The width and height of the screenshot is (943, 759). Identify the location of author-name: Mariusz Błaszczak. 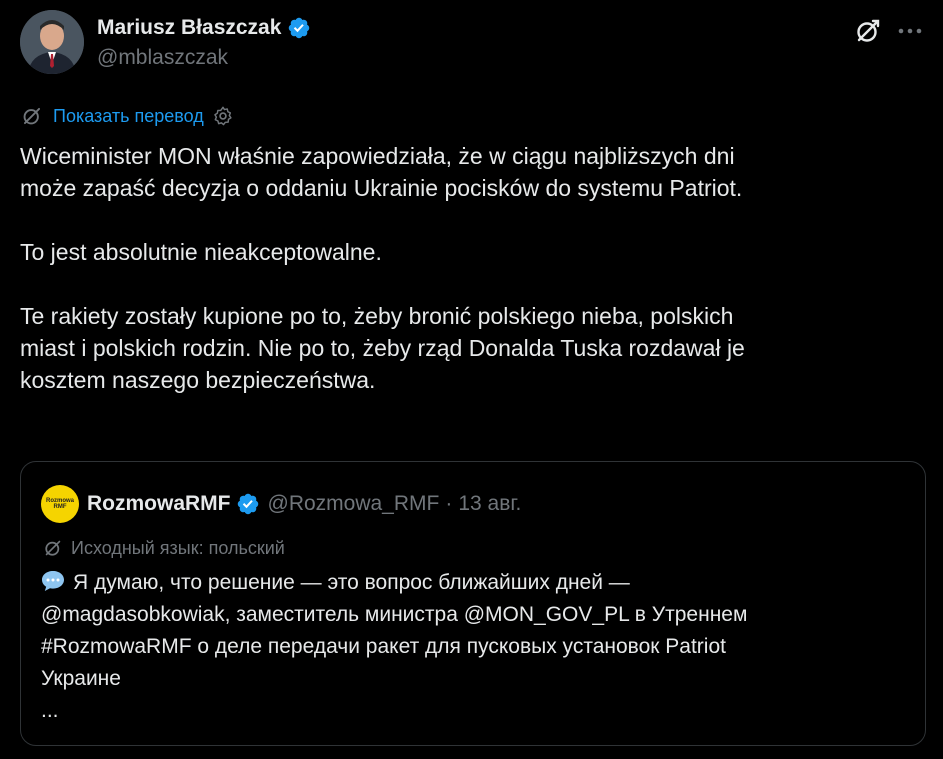
(189, 28).